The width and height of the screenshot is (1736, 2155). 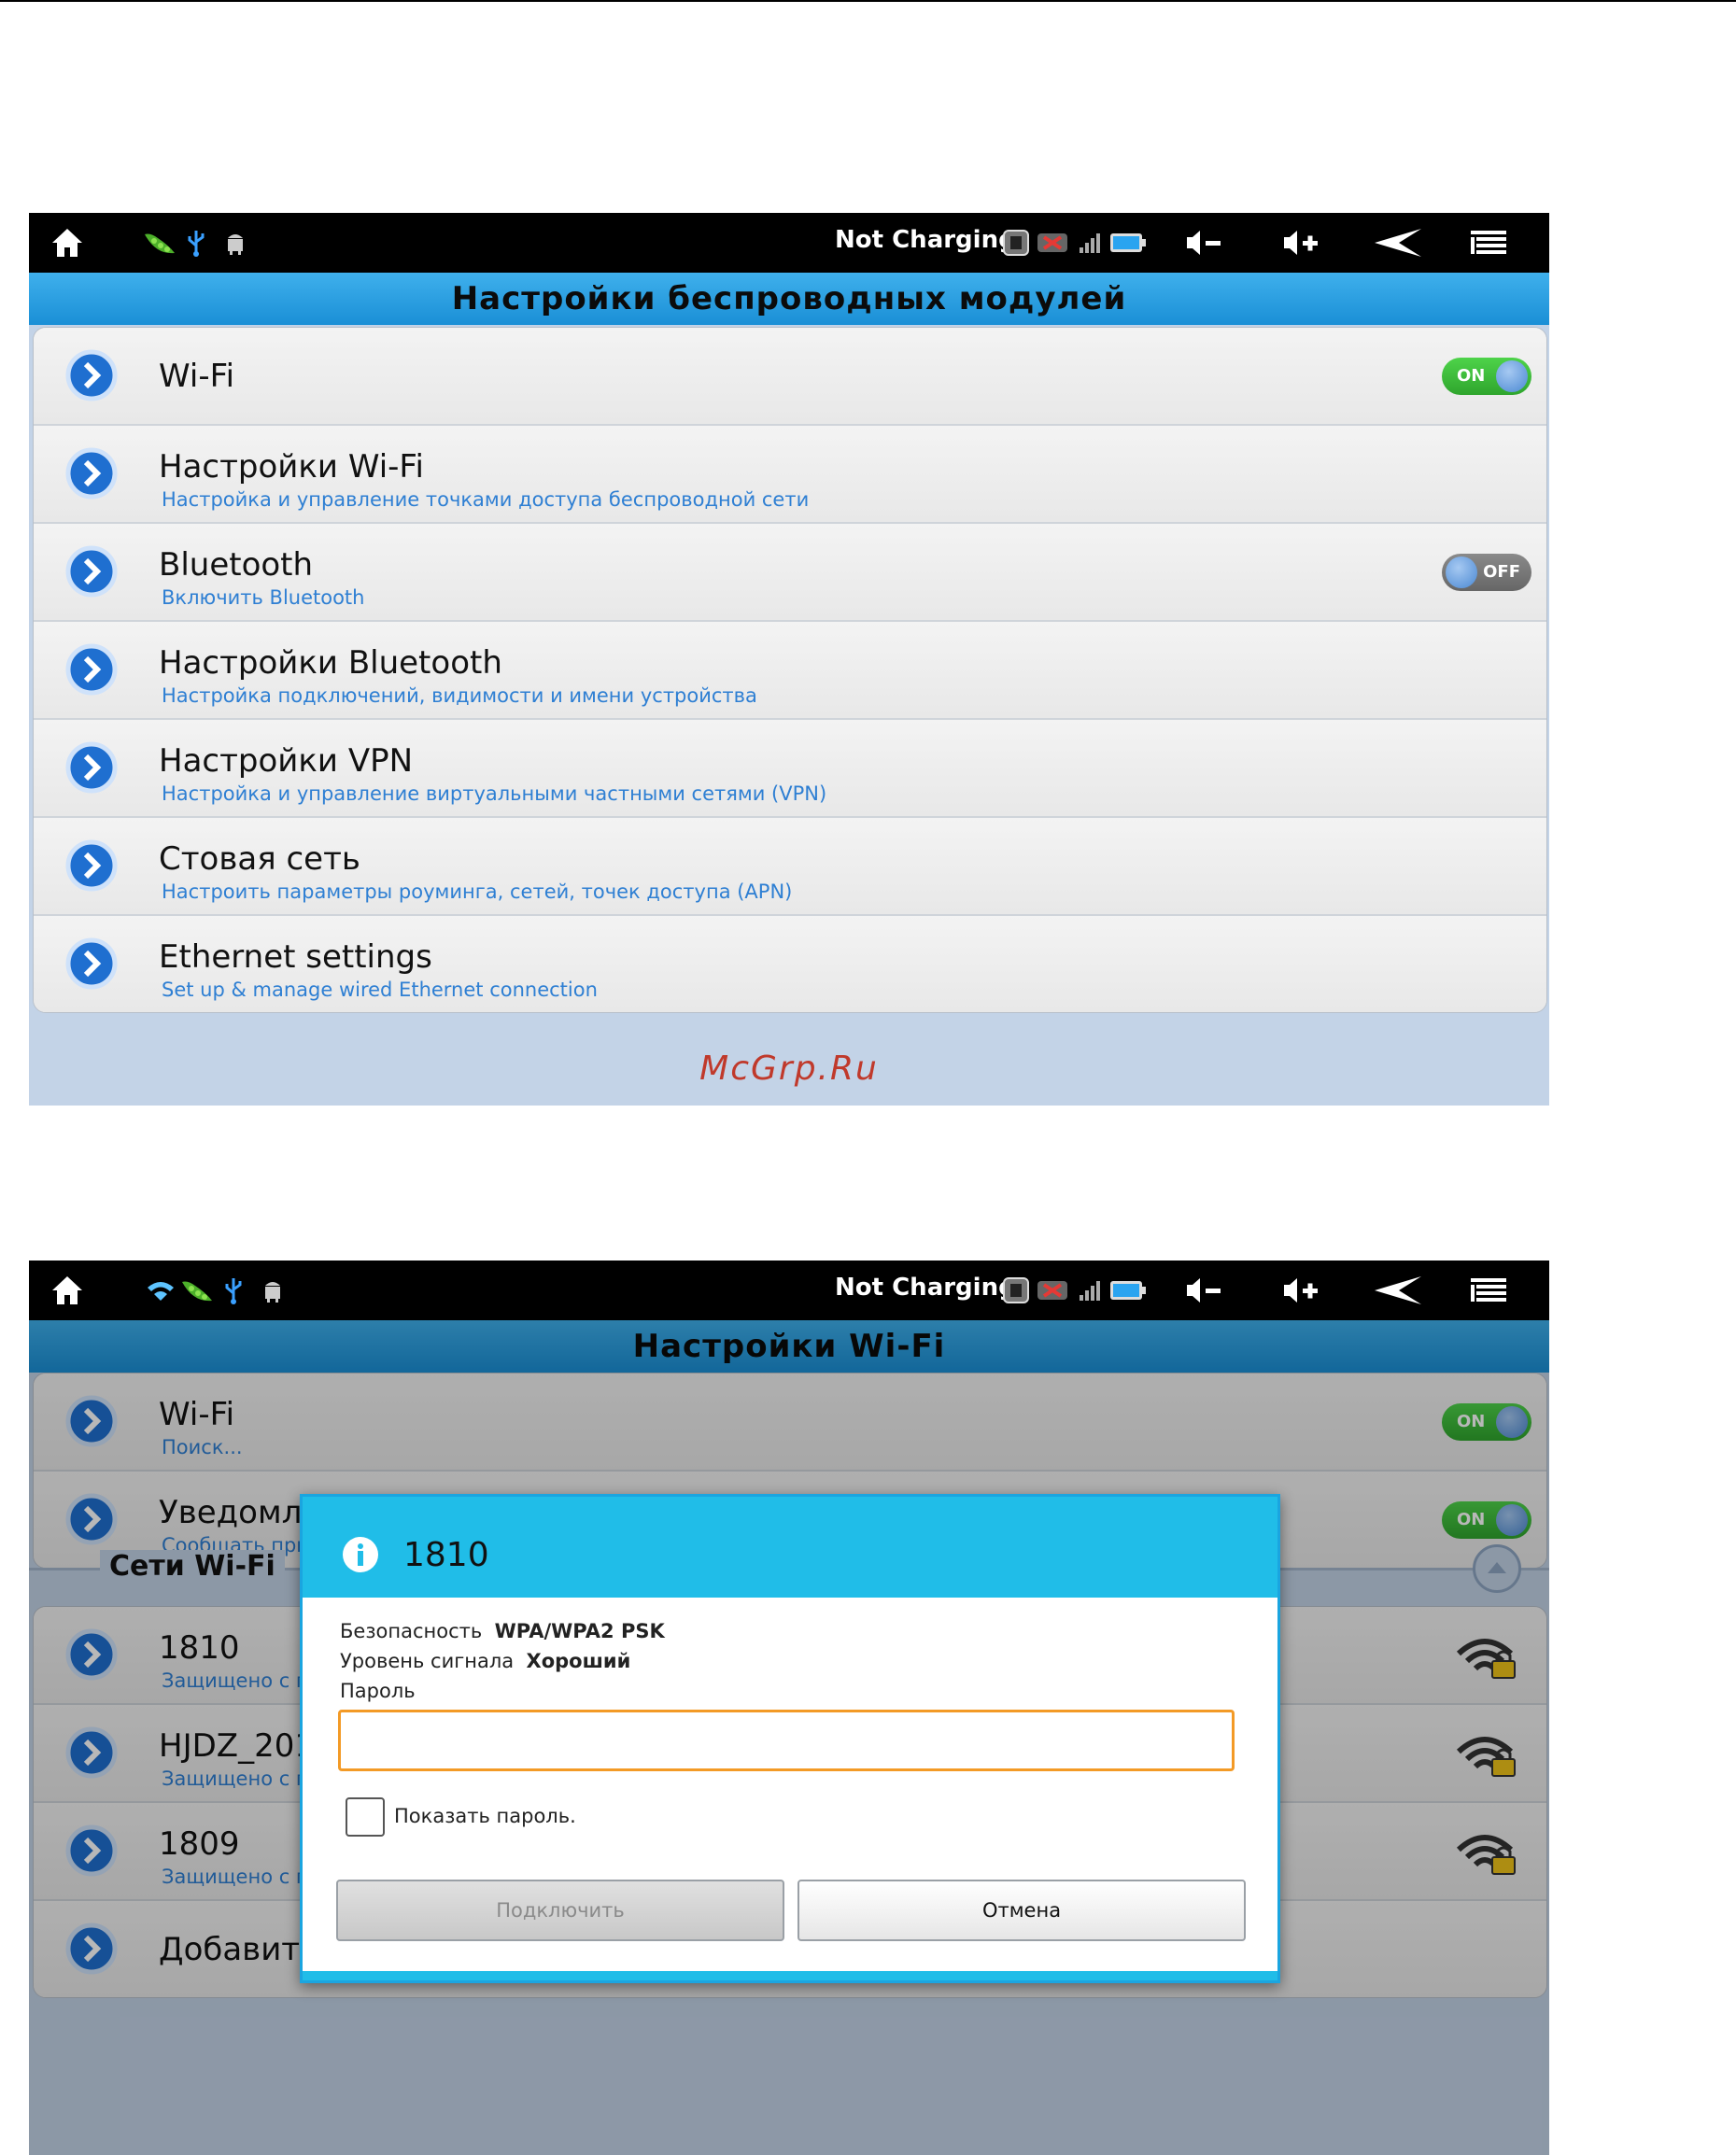 I want to click on page-top-rule, so click(x=868, y=1).